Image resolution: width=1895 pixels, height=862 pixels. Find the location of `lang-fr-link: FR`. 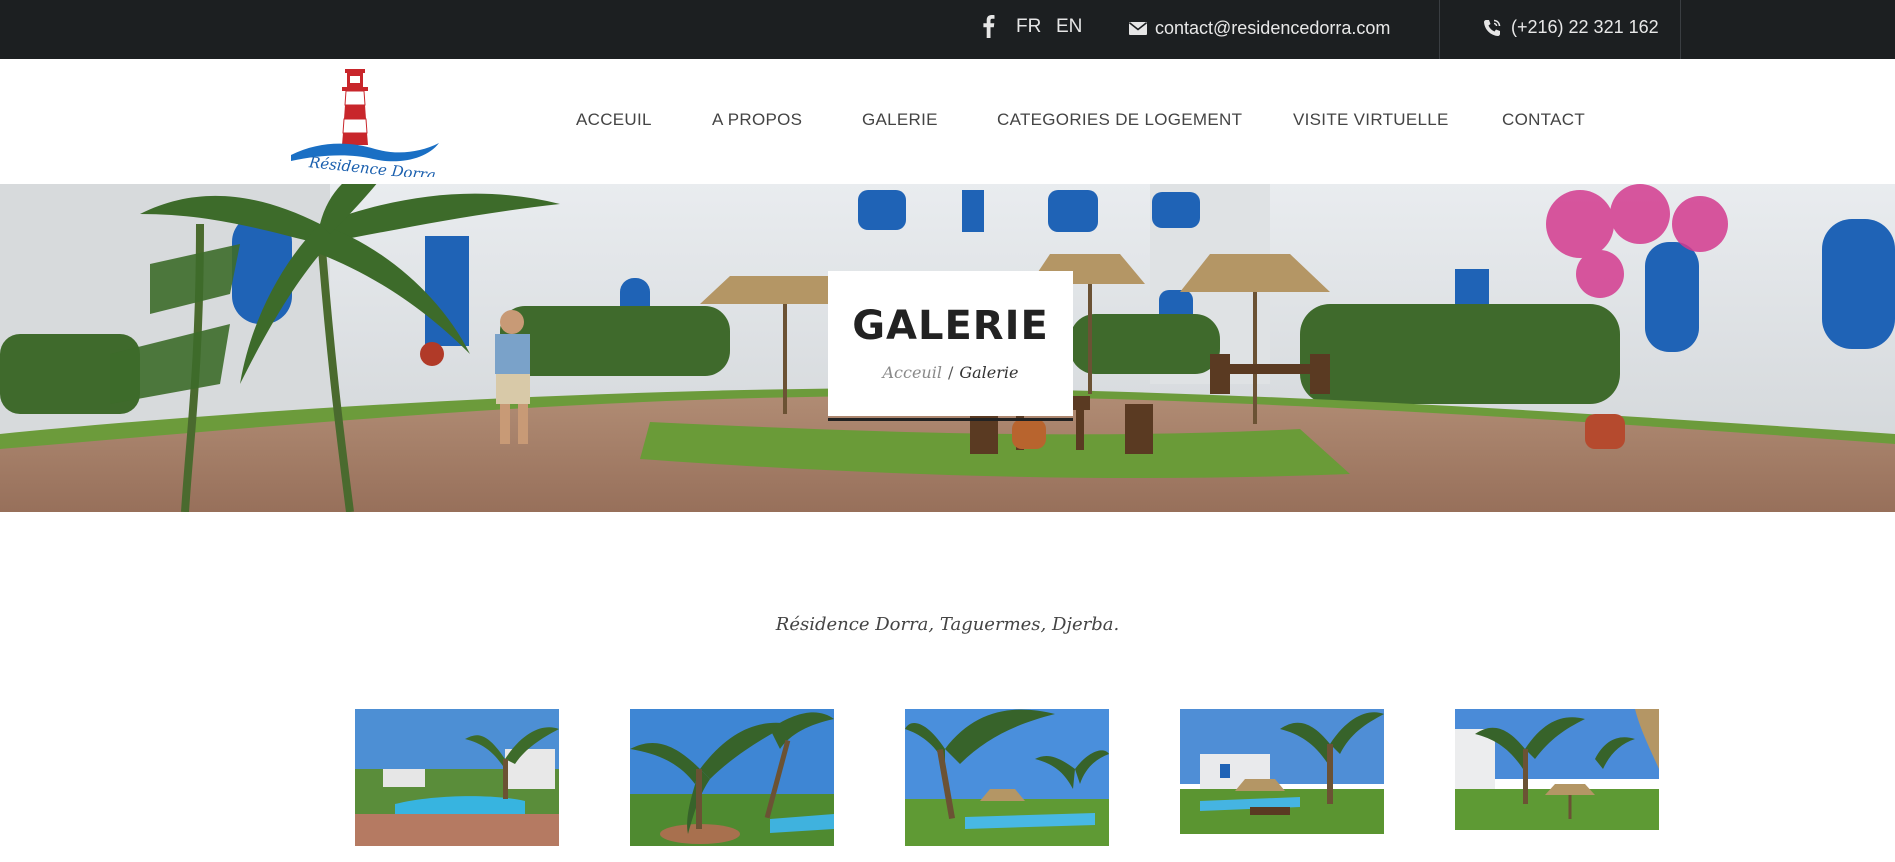

lang-fr-link: FR is located at coordinates (1028, 27).